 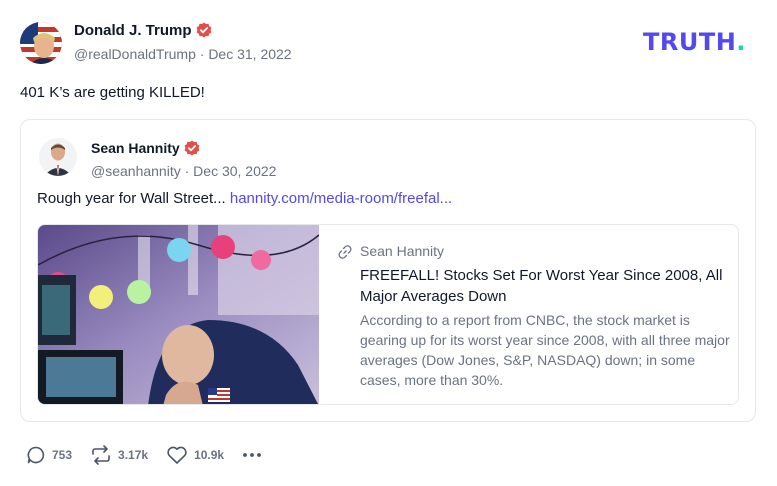 What do you see at coordinates (58, 157) in the screenshot?
I see `quote-author-avatar` at bounding box center [58, 157].